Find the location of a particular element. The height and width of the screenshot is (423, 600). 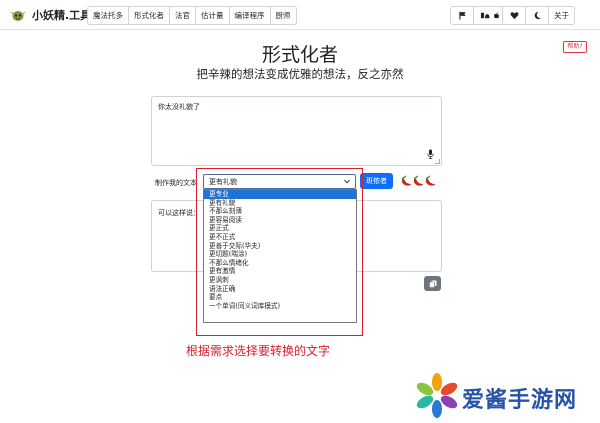

goblin-logo-icon is located at coordinates (18, 16).